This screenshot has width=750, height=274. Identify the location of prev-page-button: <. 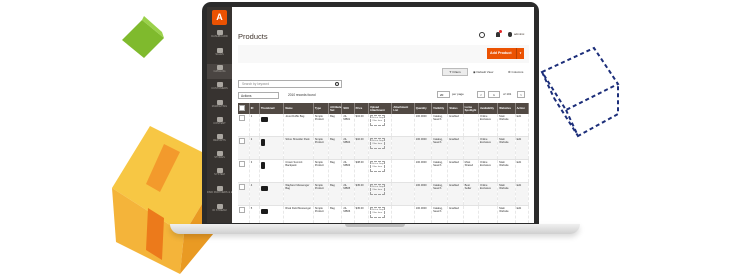
(481, 94).